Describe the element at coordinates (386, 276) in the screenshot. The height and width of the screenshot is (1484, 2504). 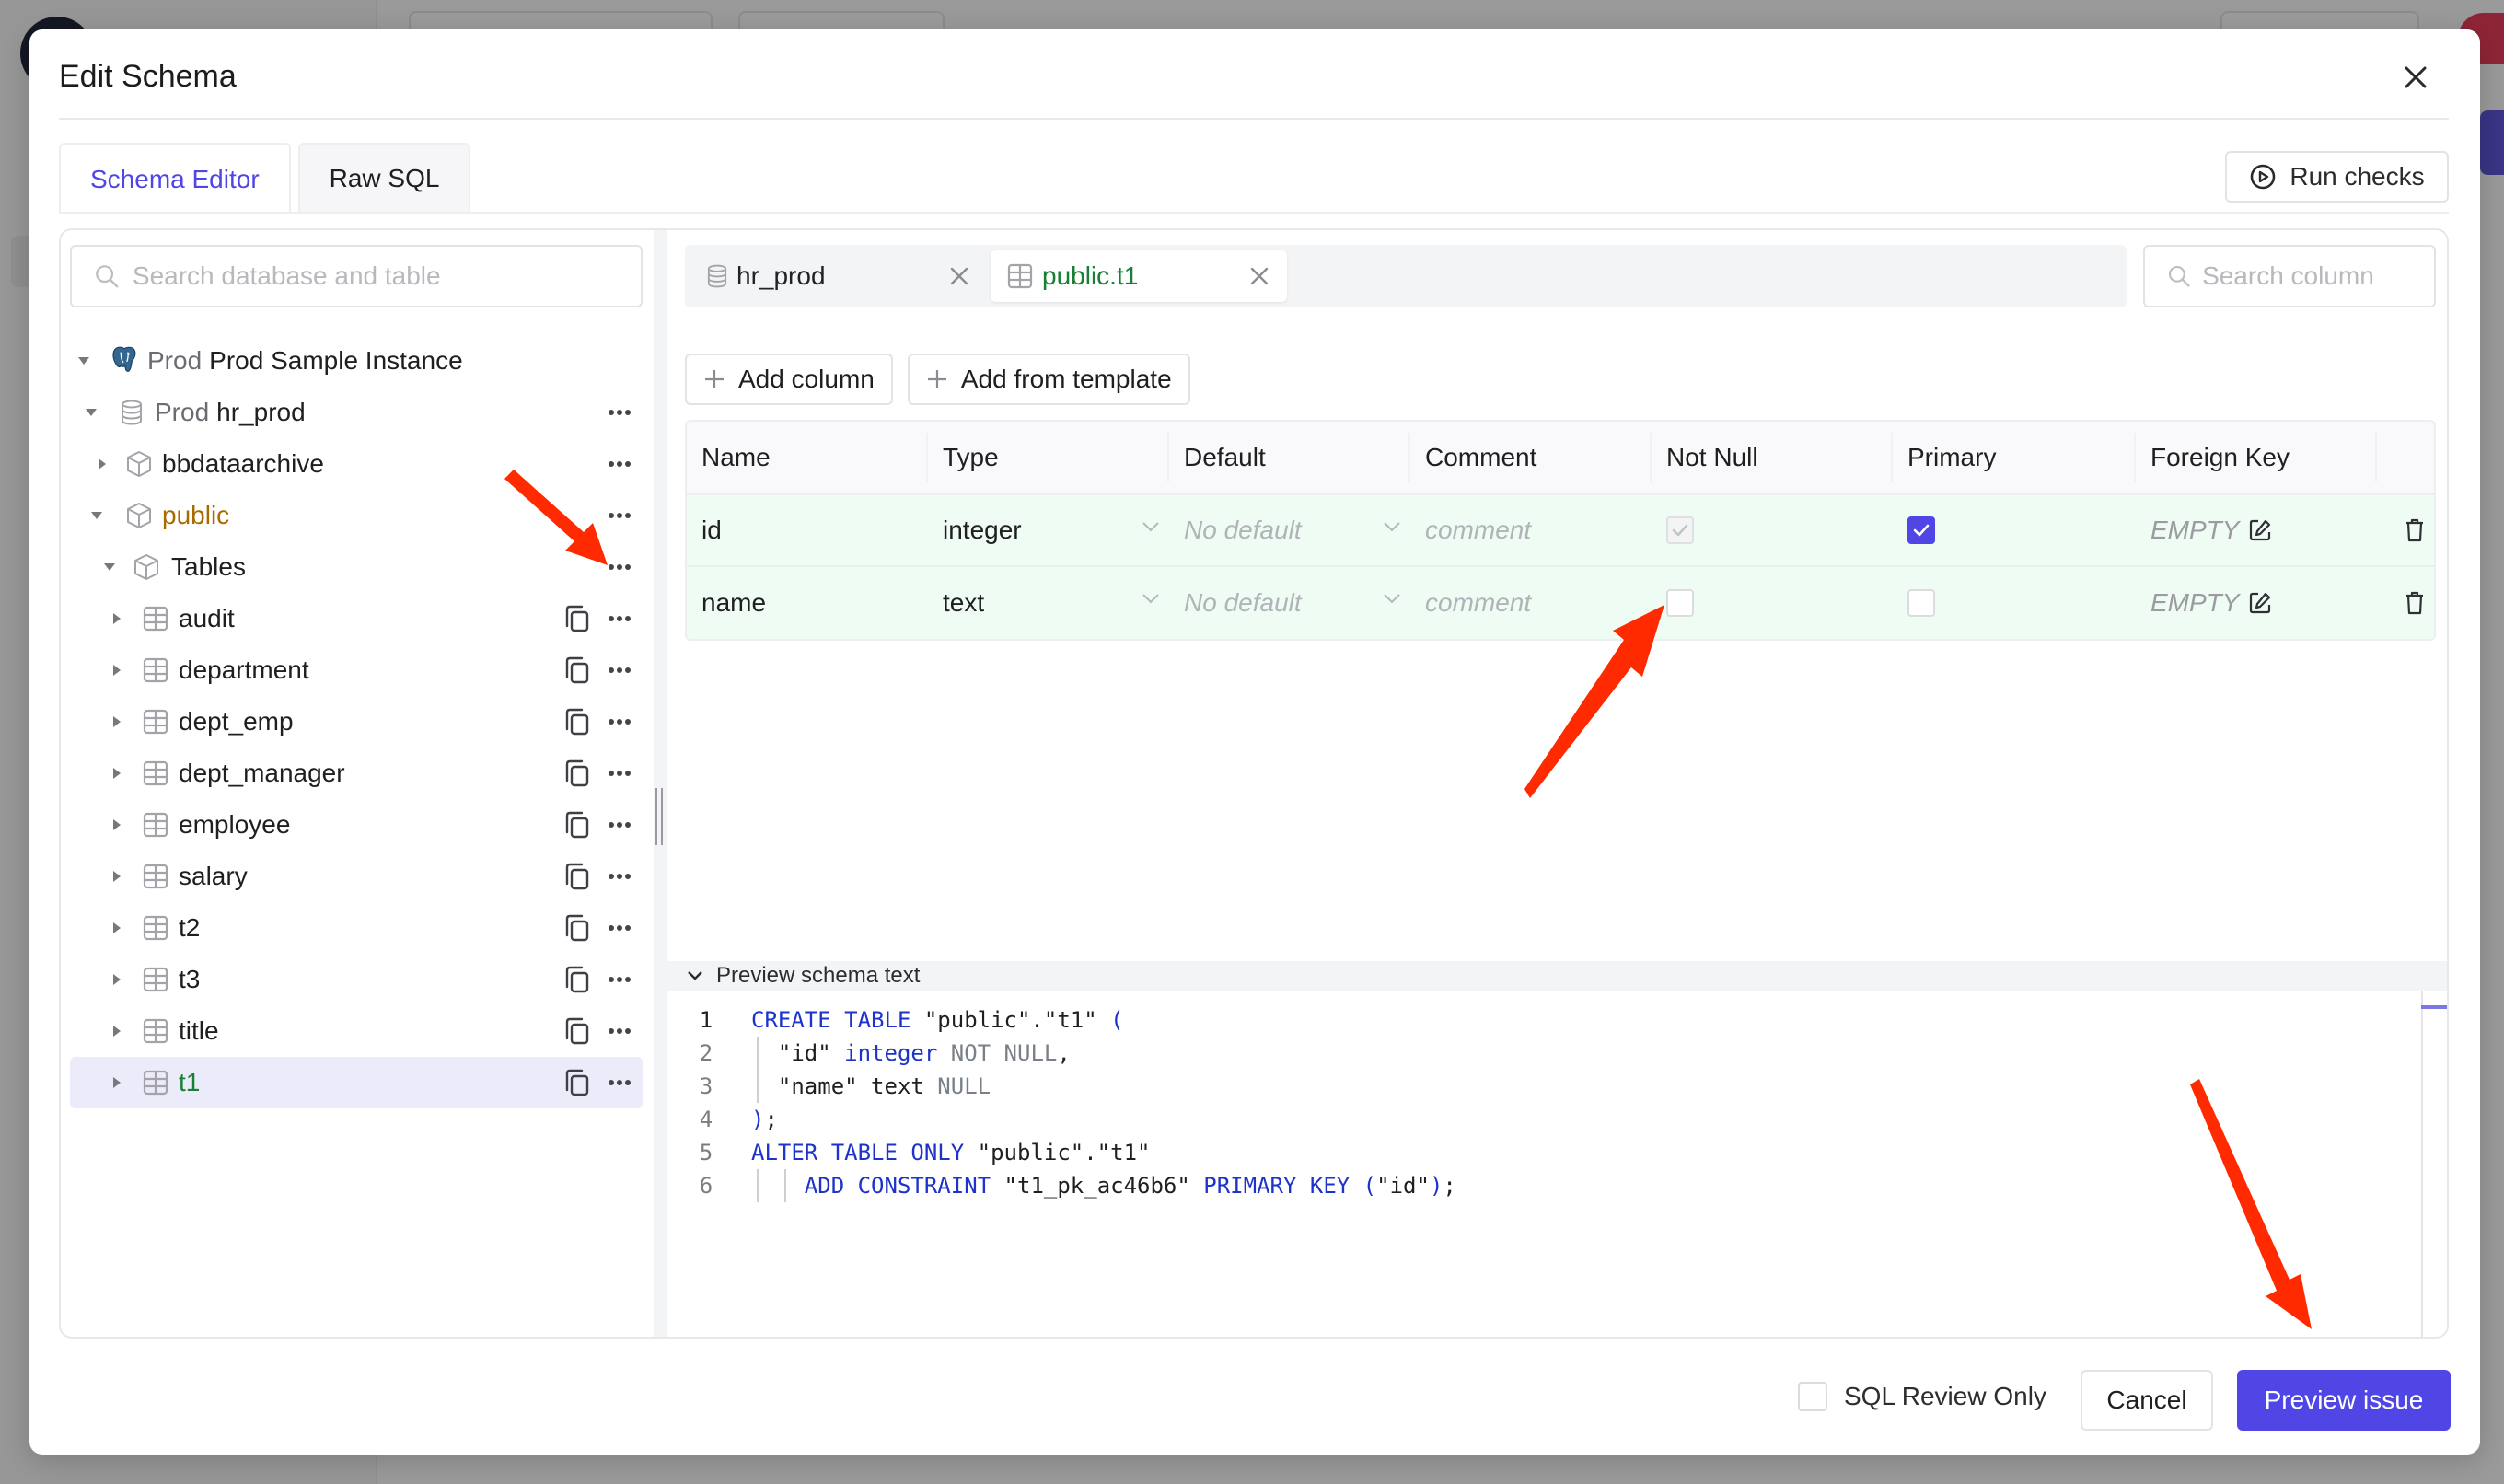
I see `search-database-input` at that location.